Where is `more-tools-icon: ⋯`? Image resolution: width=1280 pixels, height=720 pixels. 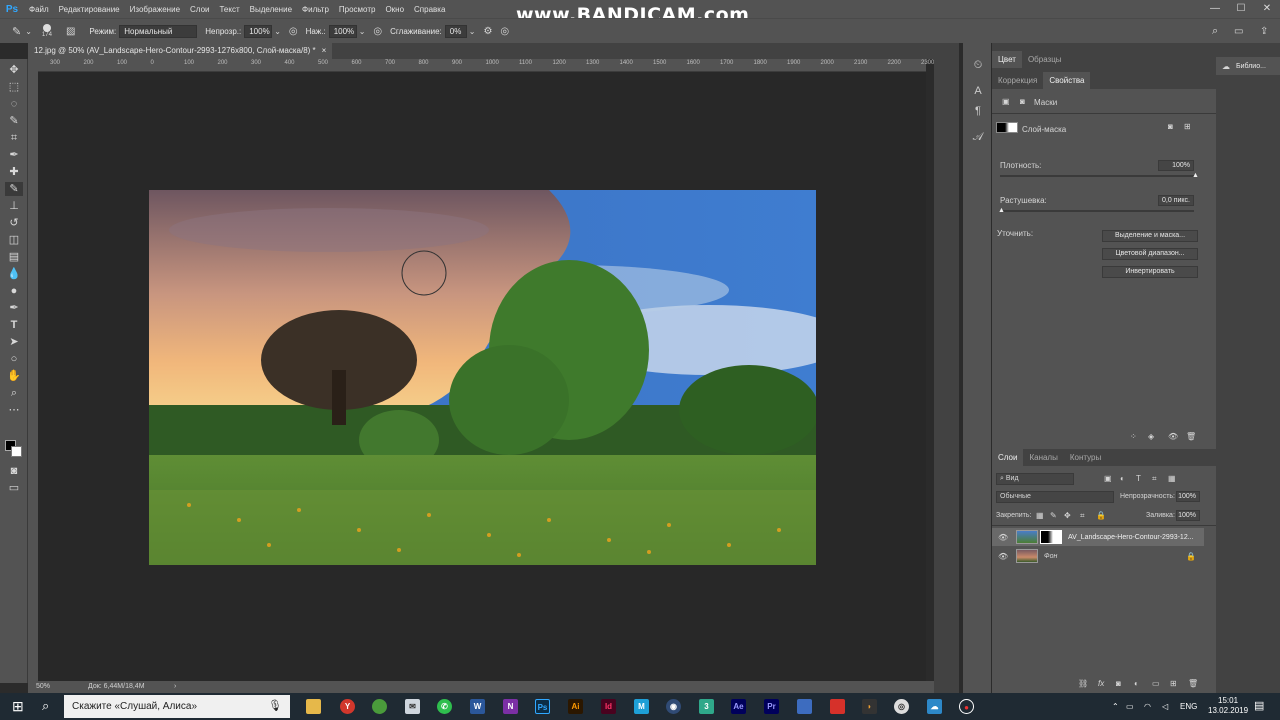
more-tools-icon: ⋯ is located at coordinates (14, 410).